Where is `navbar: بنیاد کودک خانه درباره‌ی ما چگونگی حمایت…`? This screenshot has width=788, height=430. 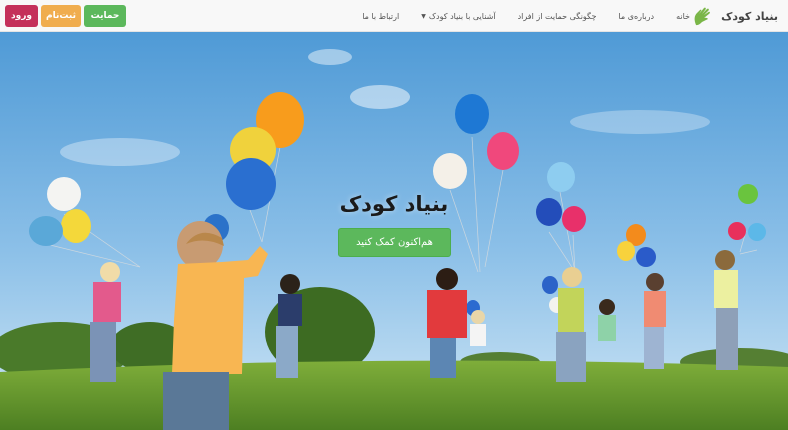
navbar: بنیاد کودک خانه درباره‌ی ما چگونگی حمایت… is located at coordinates (394, 16).